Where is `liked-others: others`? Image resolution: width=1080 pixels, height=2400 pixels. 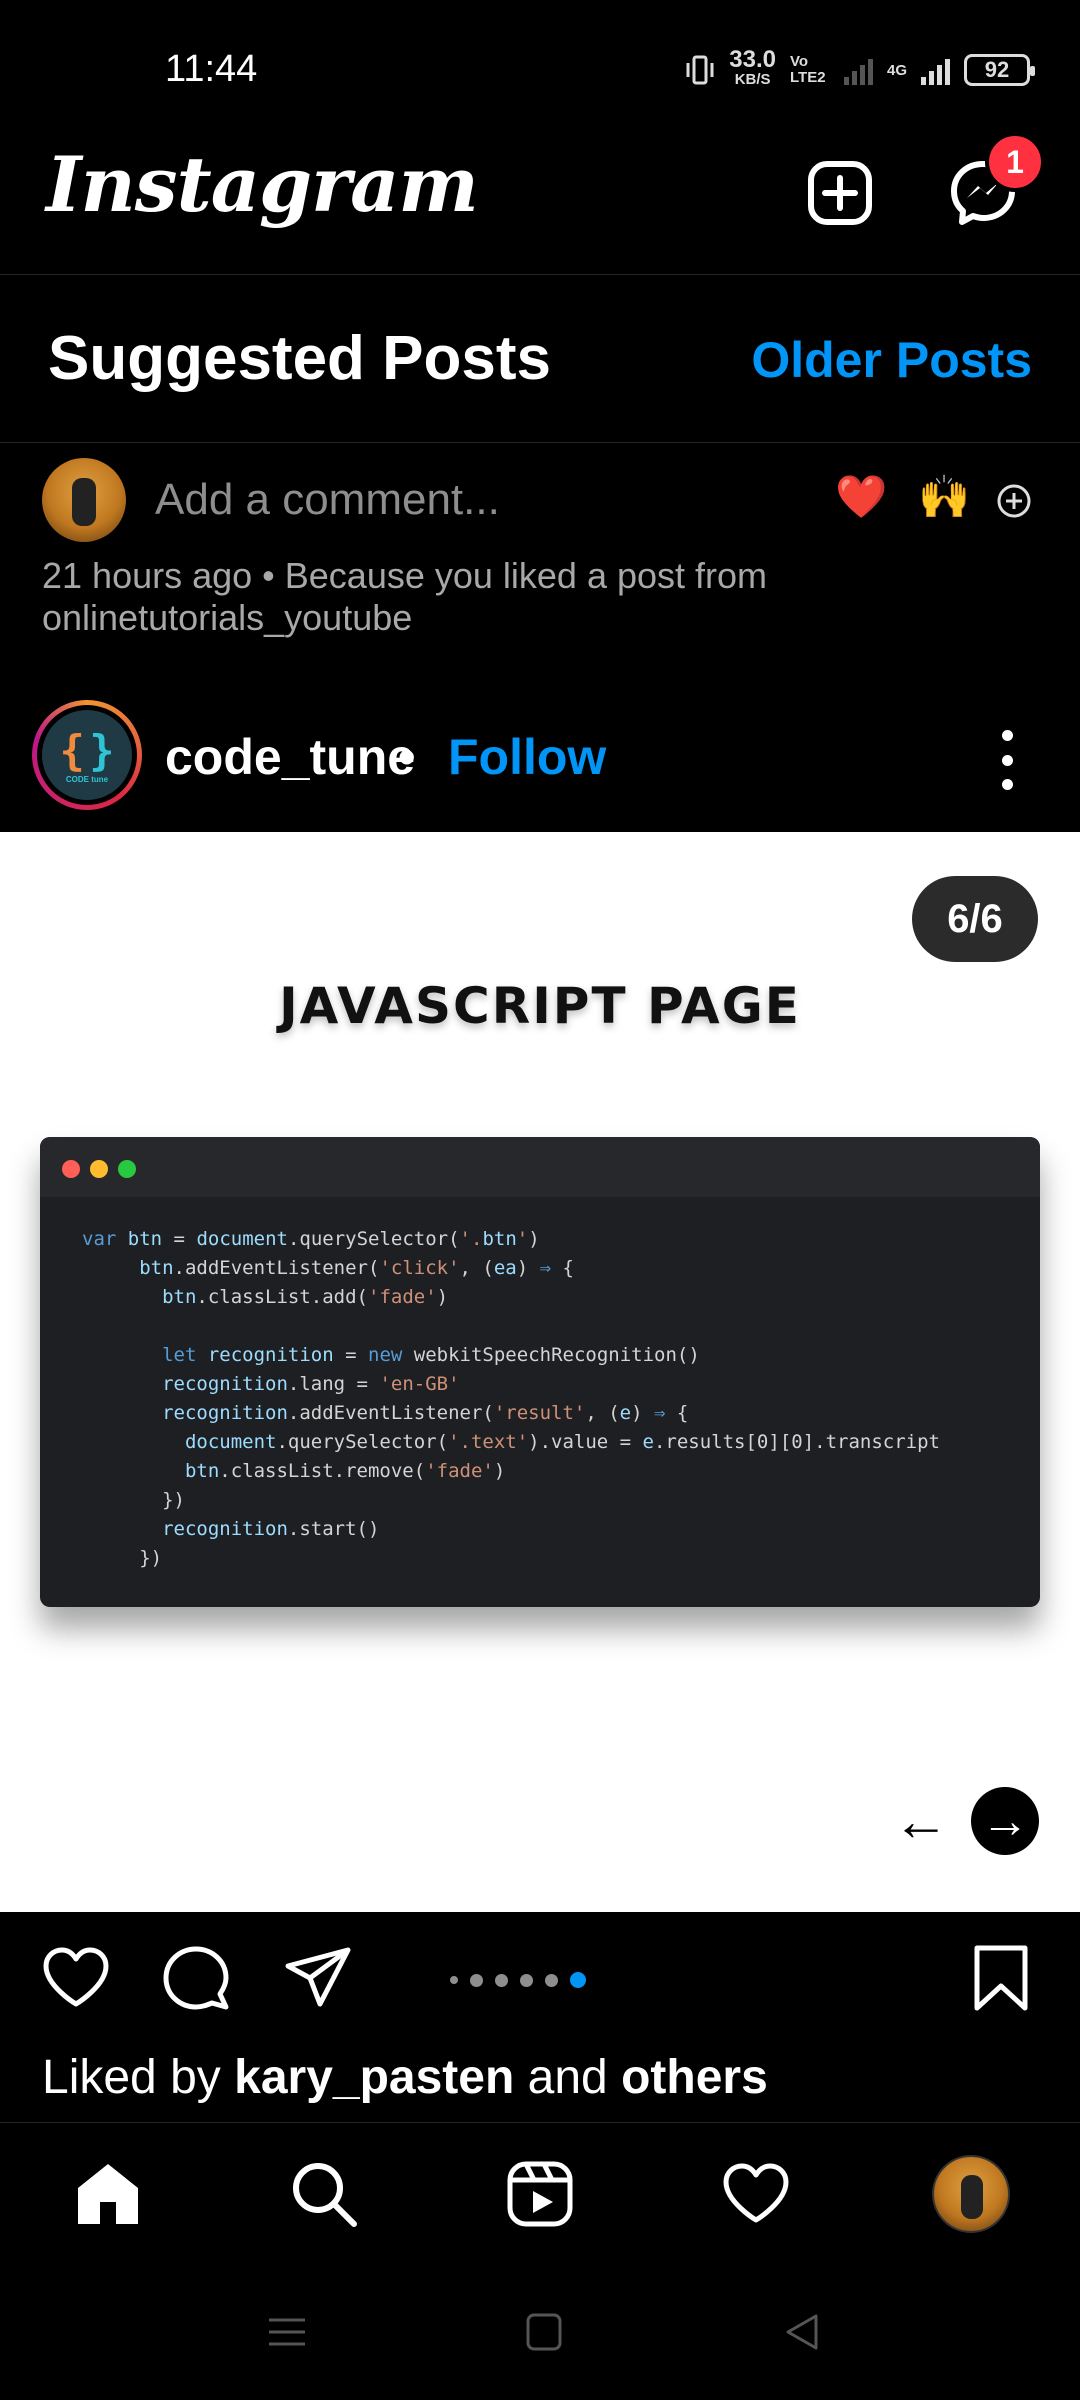
liked-others: others is located at coordinates (694, 2077).